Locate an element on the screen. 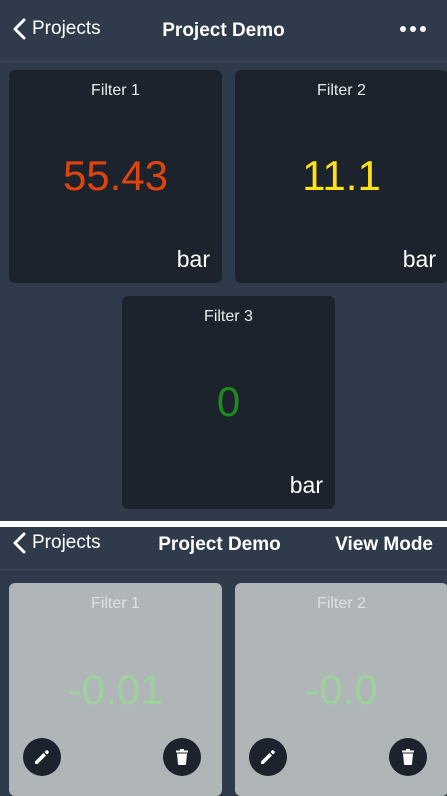 This screenshot has height=796, width=447. card-value: 0 is located at coordinates (228, 401).